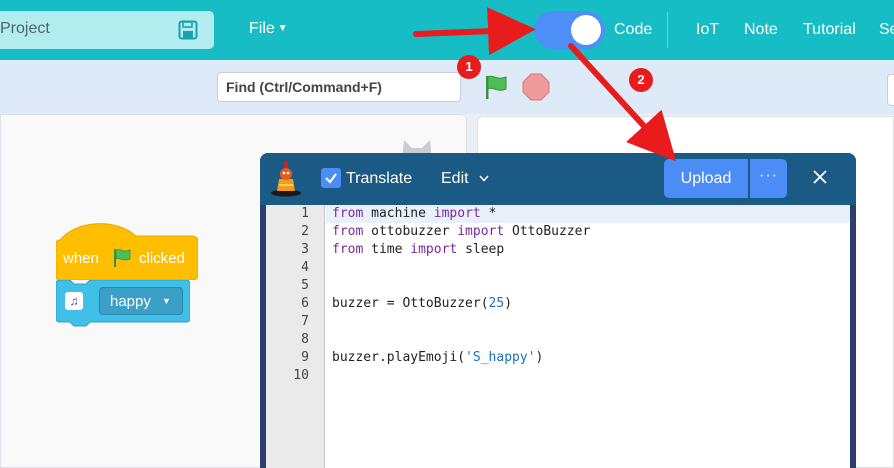  What do you see at coordinates (295, 336) in the screenshot?
I see `line-number-gutter: 1 2 3 4 5 6 7 8 9 10` at bounding box center [295, 336].